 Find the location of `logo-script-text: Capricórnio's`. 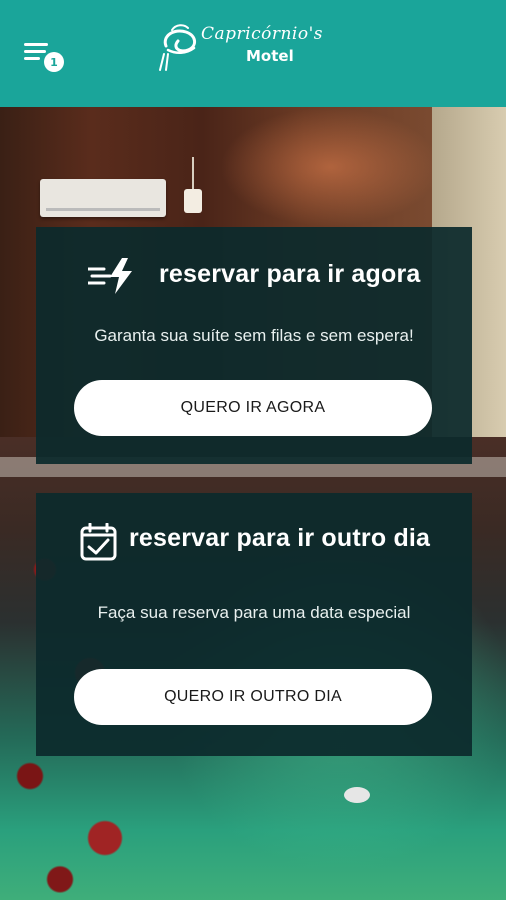

logo-script-text: Capricórnio's is located at coordinates (262, 34).